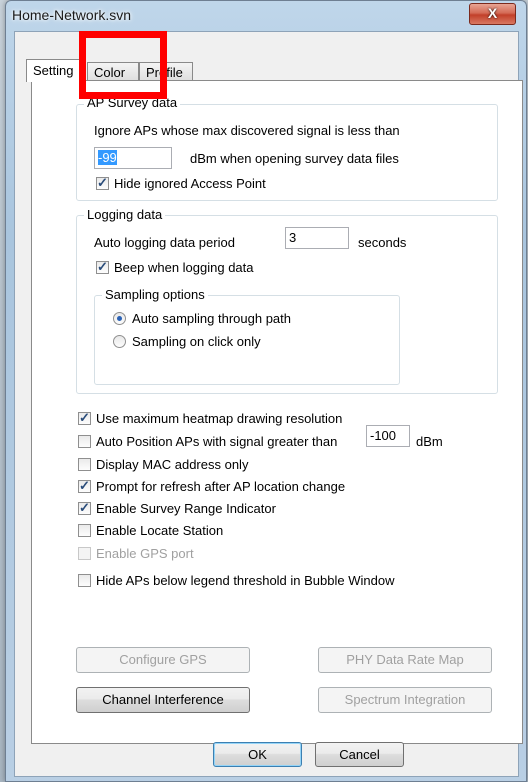  What do you see at coordinates (257, 754) in the screenshot?
I see `ok-button: OK` at bounding box center [257, 754].